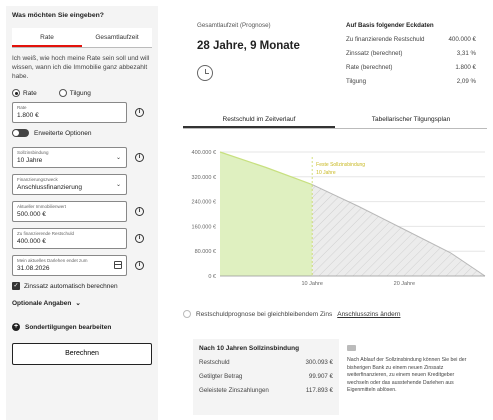 This screenshot has width=493, height=420. I want to click on radio-rate-label: Rate, so click(30, 93).